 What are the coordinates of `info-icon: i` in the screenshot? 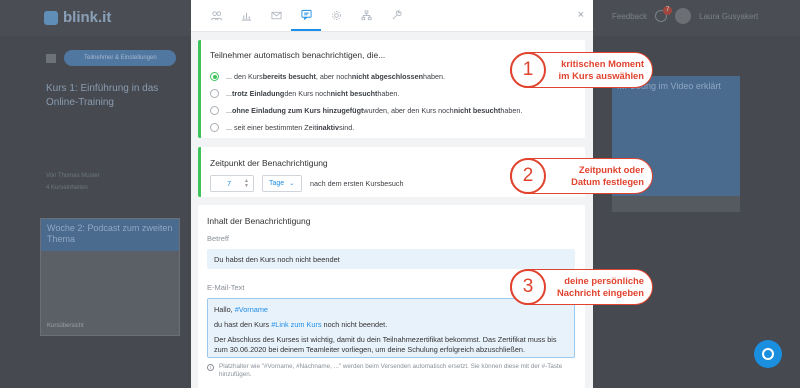 It's located at (210, 367).